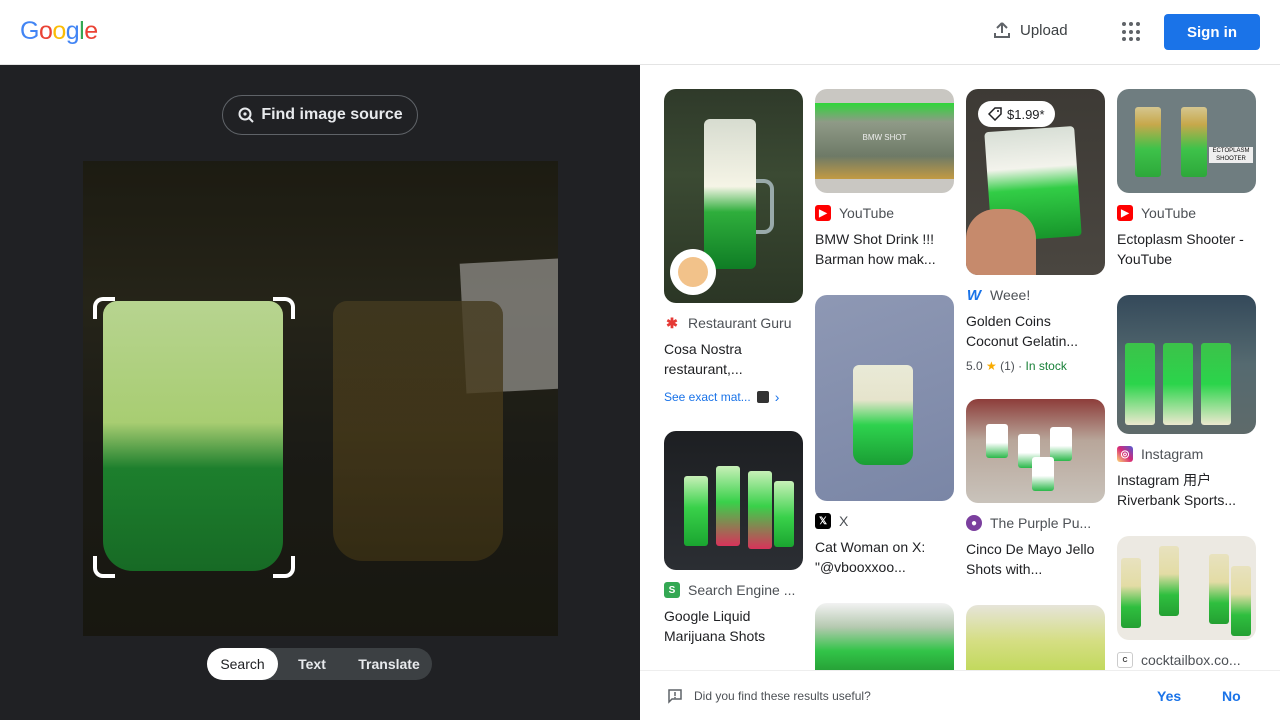 This screenshot has height=720, width=1280. What do you see at coordinates (332, 114) in the screenshot?
I see `find-image-source-label: Find image source` at bounding box center [332, 114].